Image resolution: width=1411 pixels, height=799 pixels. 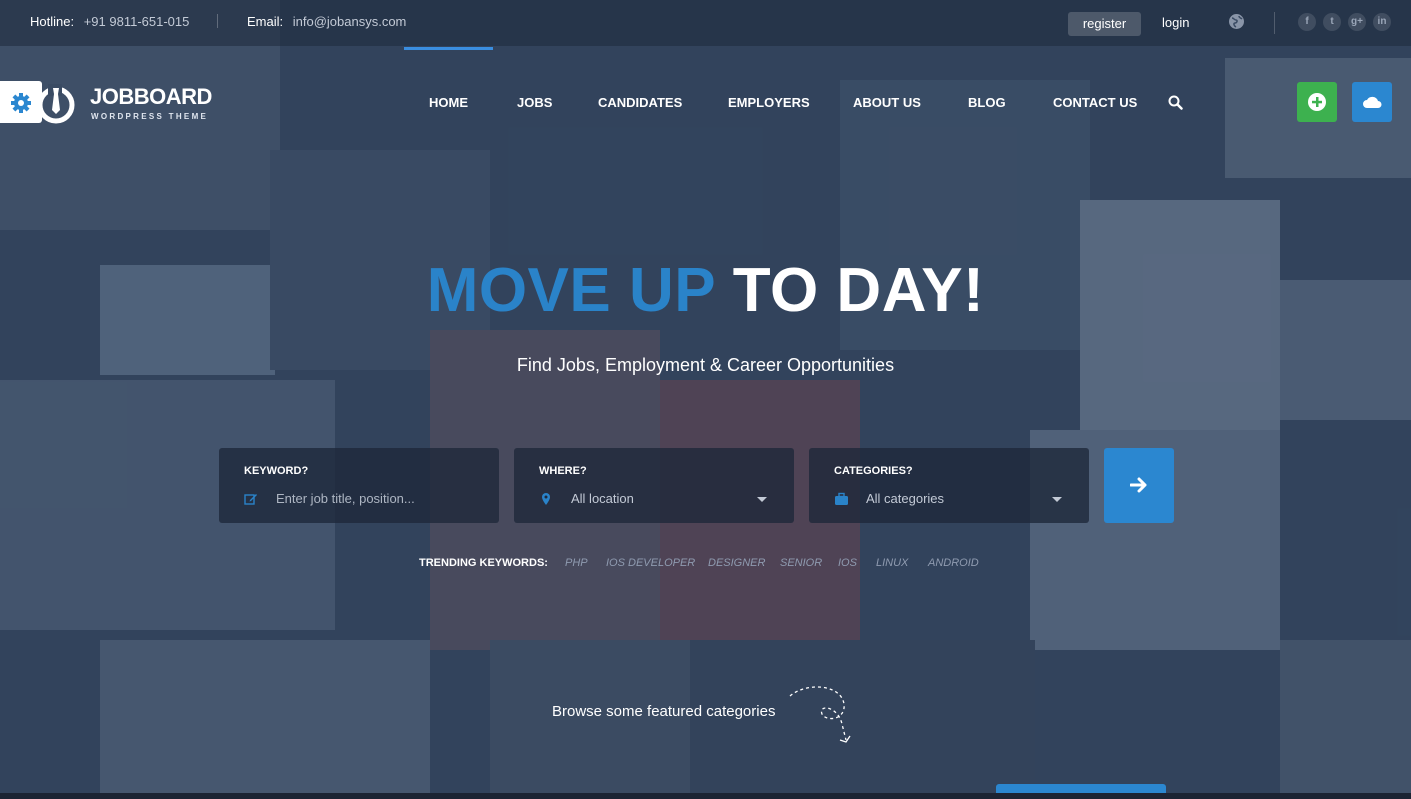 What do you see at coordinates (563, 471) in the screenshot?
I see `where-label: WHERE?` at bounding box center [563, 471].